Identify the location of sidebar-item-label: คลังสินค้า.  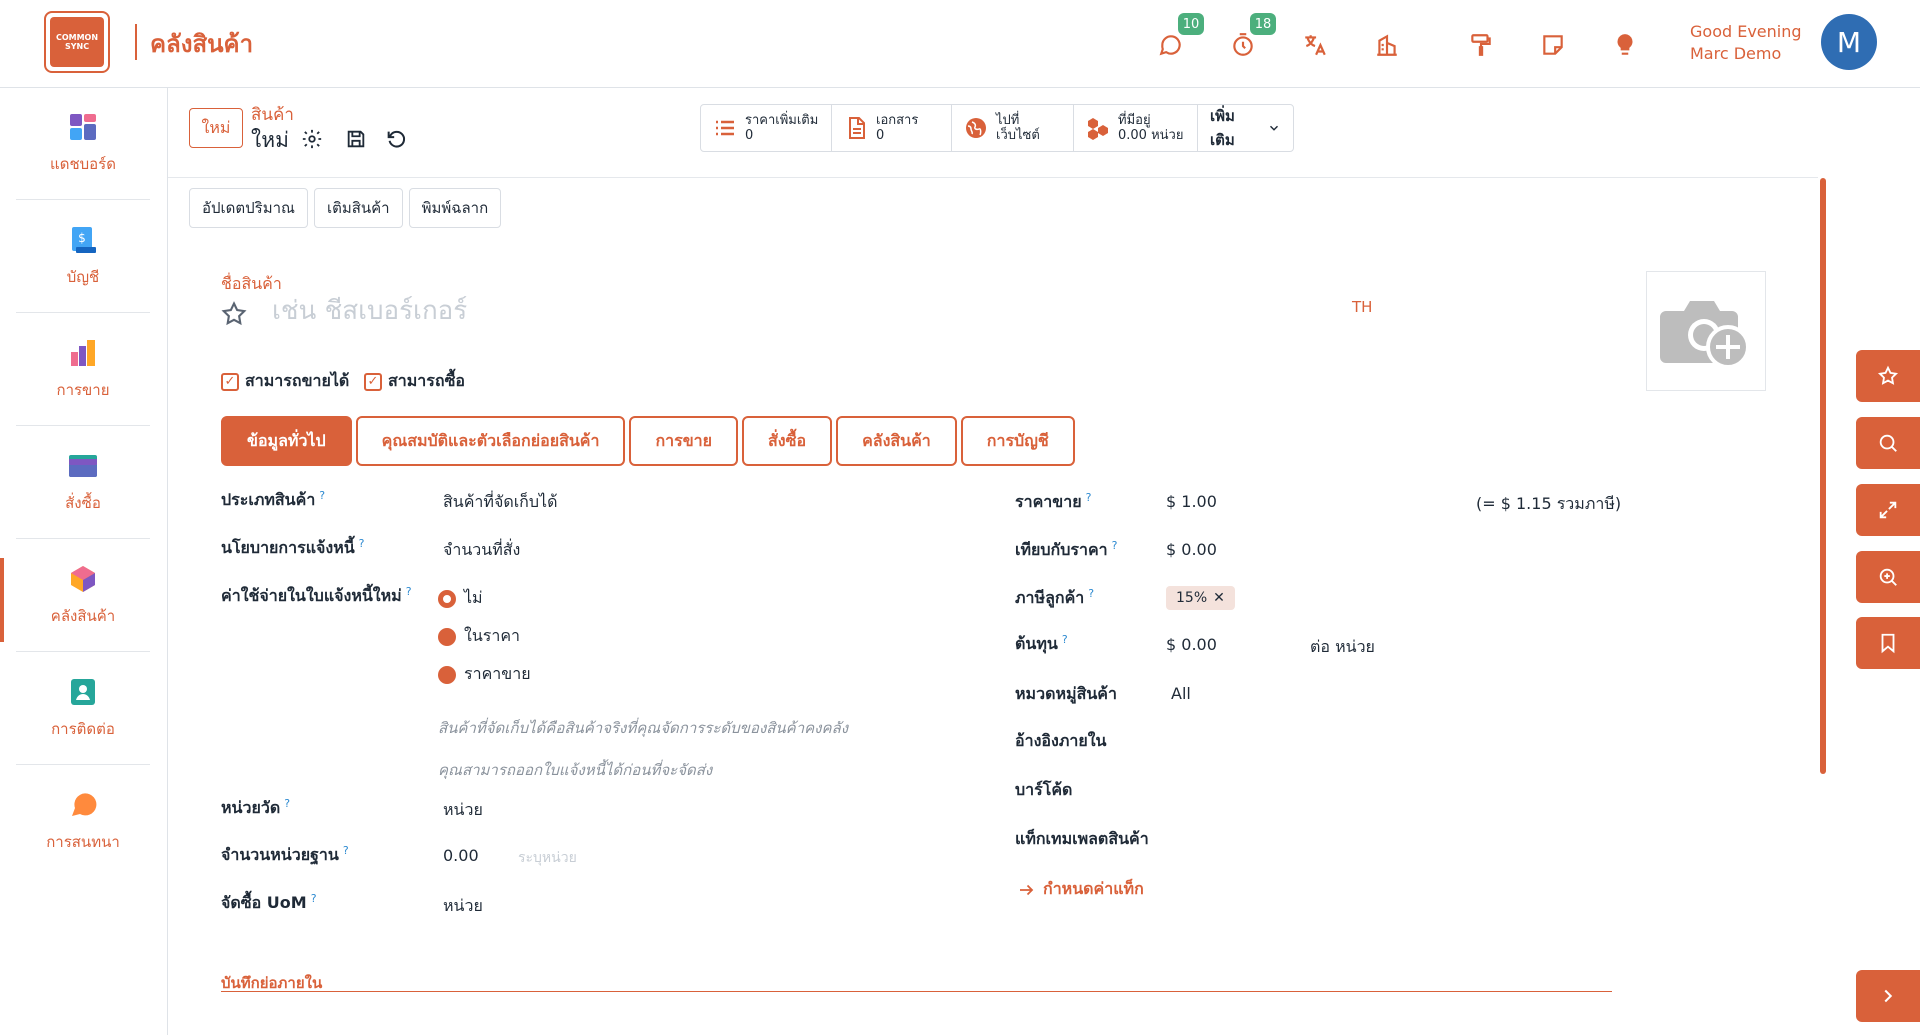
(83, 615).